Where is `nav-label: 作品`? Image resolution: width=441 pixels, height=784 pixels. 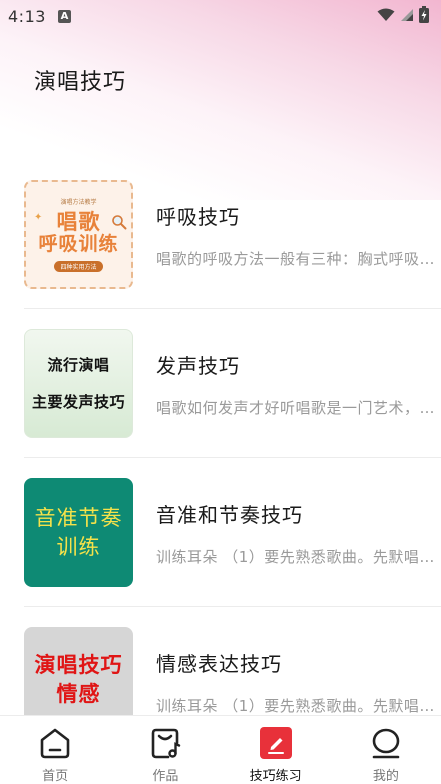 nav-label: 作品 is located at coordinates (165, 776).